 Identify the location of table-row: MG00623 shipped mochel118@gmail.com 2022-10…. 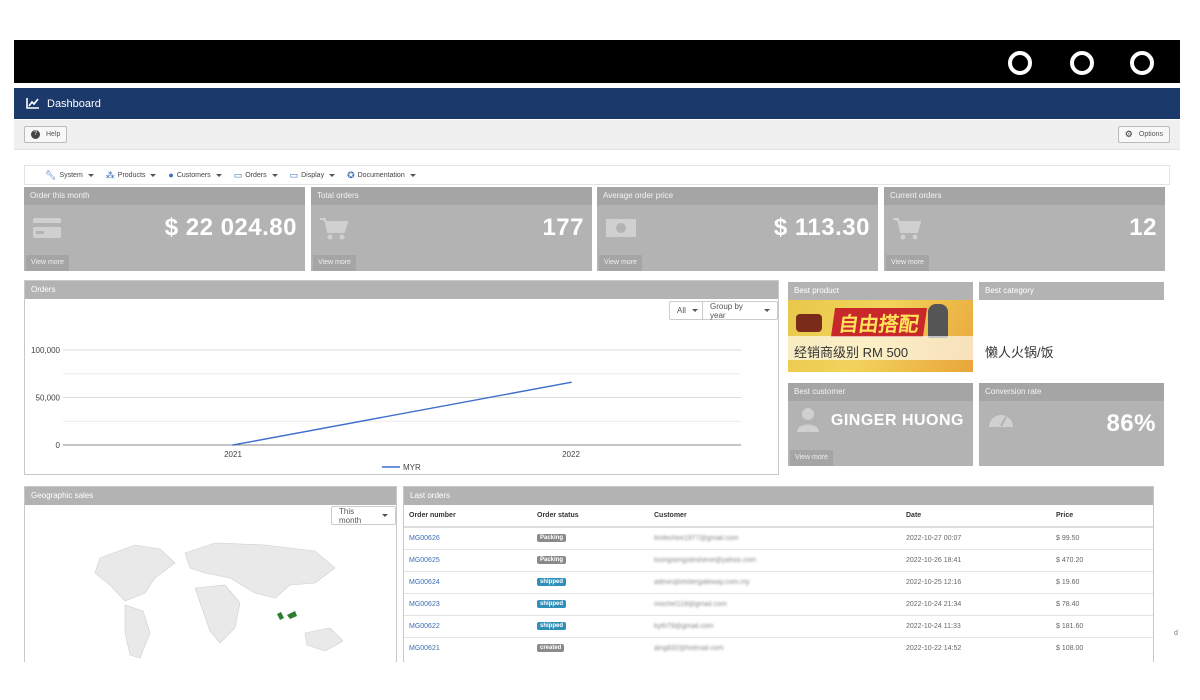
(778, 603).